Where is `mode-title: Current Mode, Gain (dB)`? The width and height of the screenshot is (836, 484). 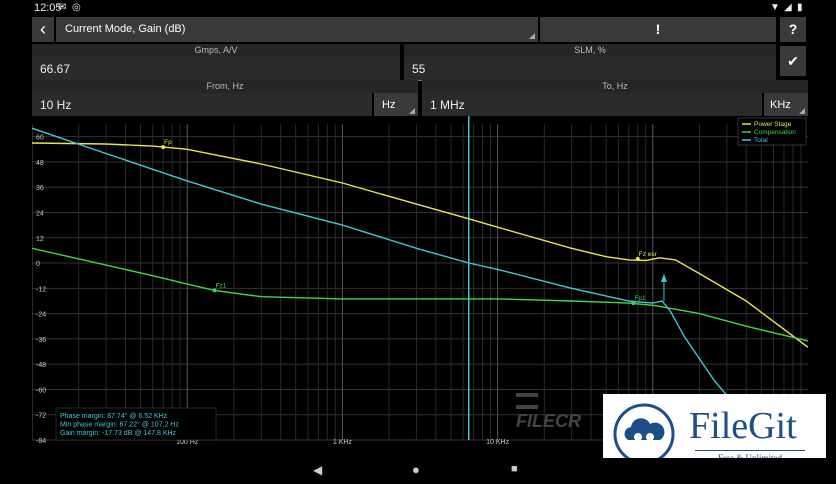 mode-title: Current Mode, Gain (dB) is located at coordinates (125, 29).